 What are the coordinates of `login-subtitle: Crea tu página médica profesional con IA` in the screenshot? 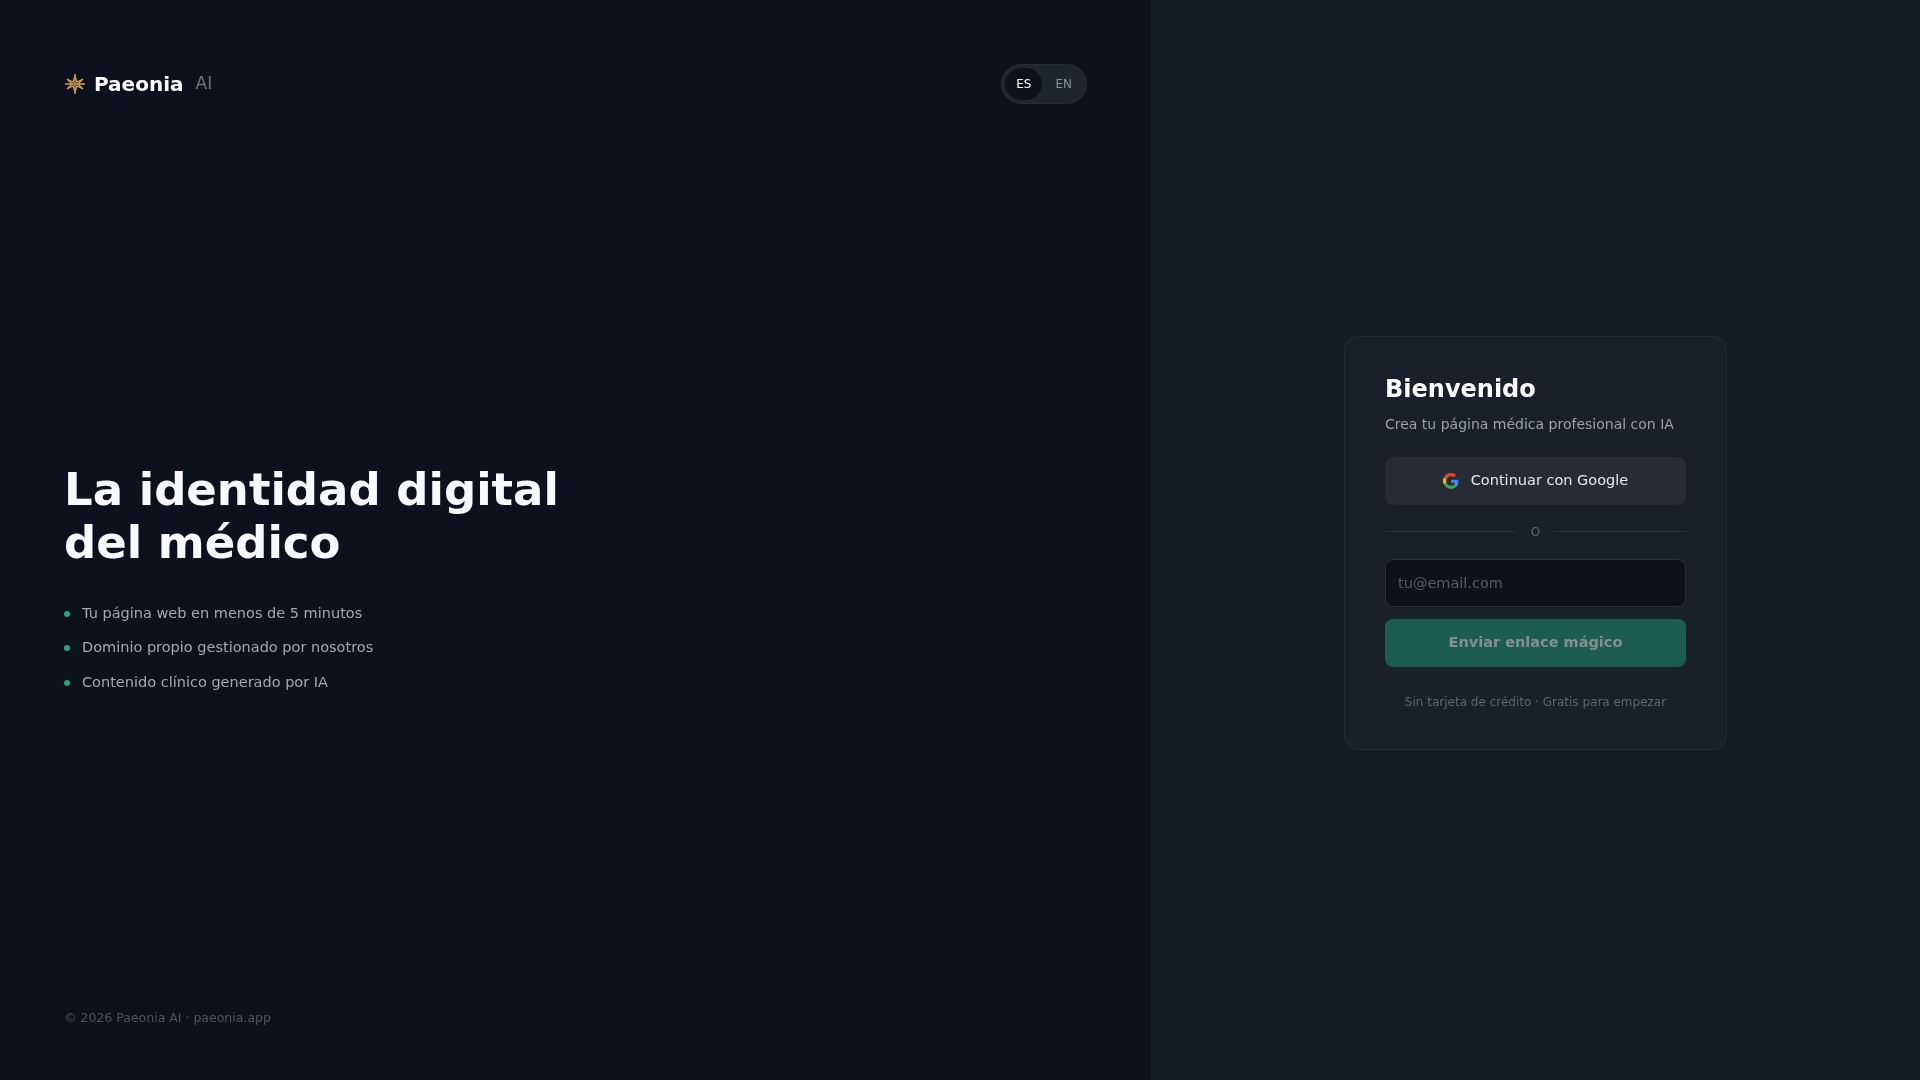 It's located at (1530, 424).